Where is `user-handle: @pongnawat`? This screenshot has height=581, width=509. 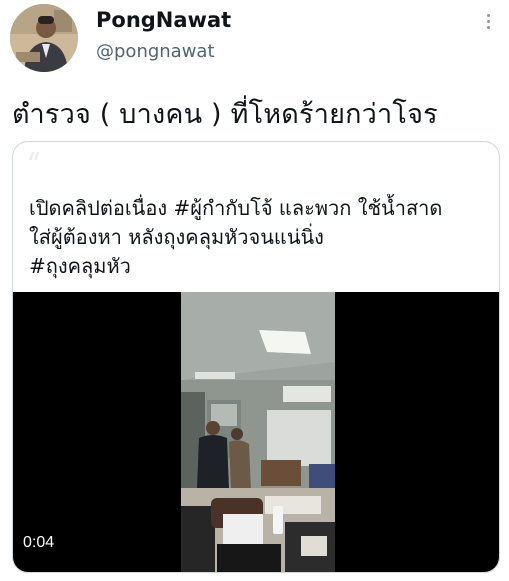 user-handle: @pongnawat is located at coordinates (155, 51).